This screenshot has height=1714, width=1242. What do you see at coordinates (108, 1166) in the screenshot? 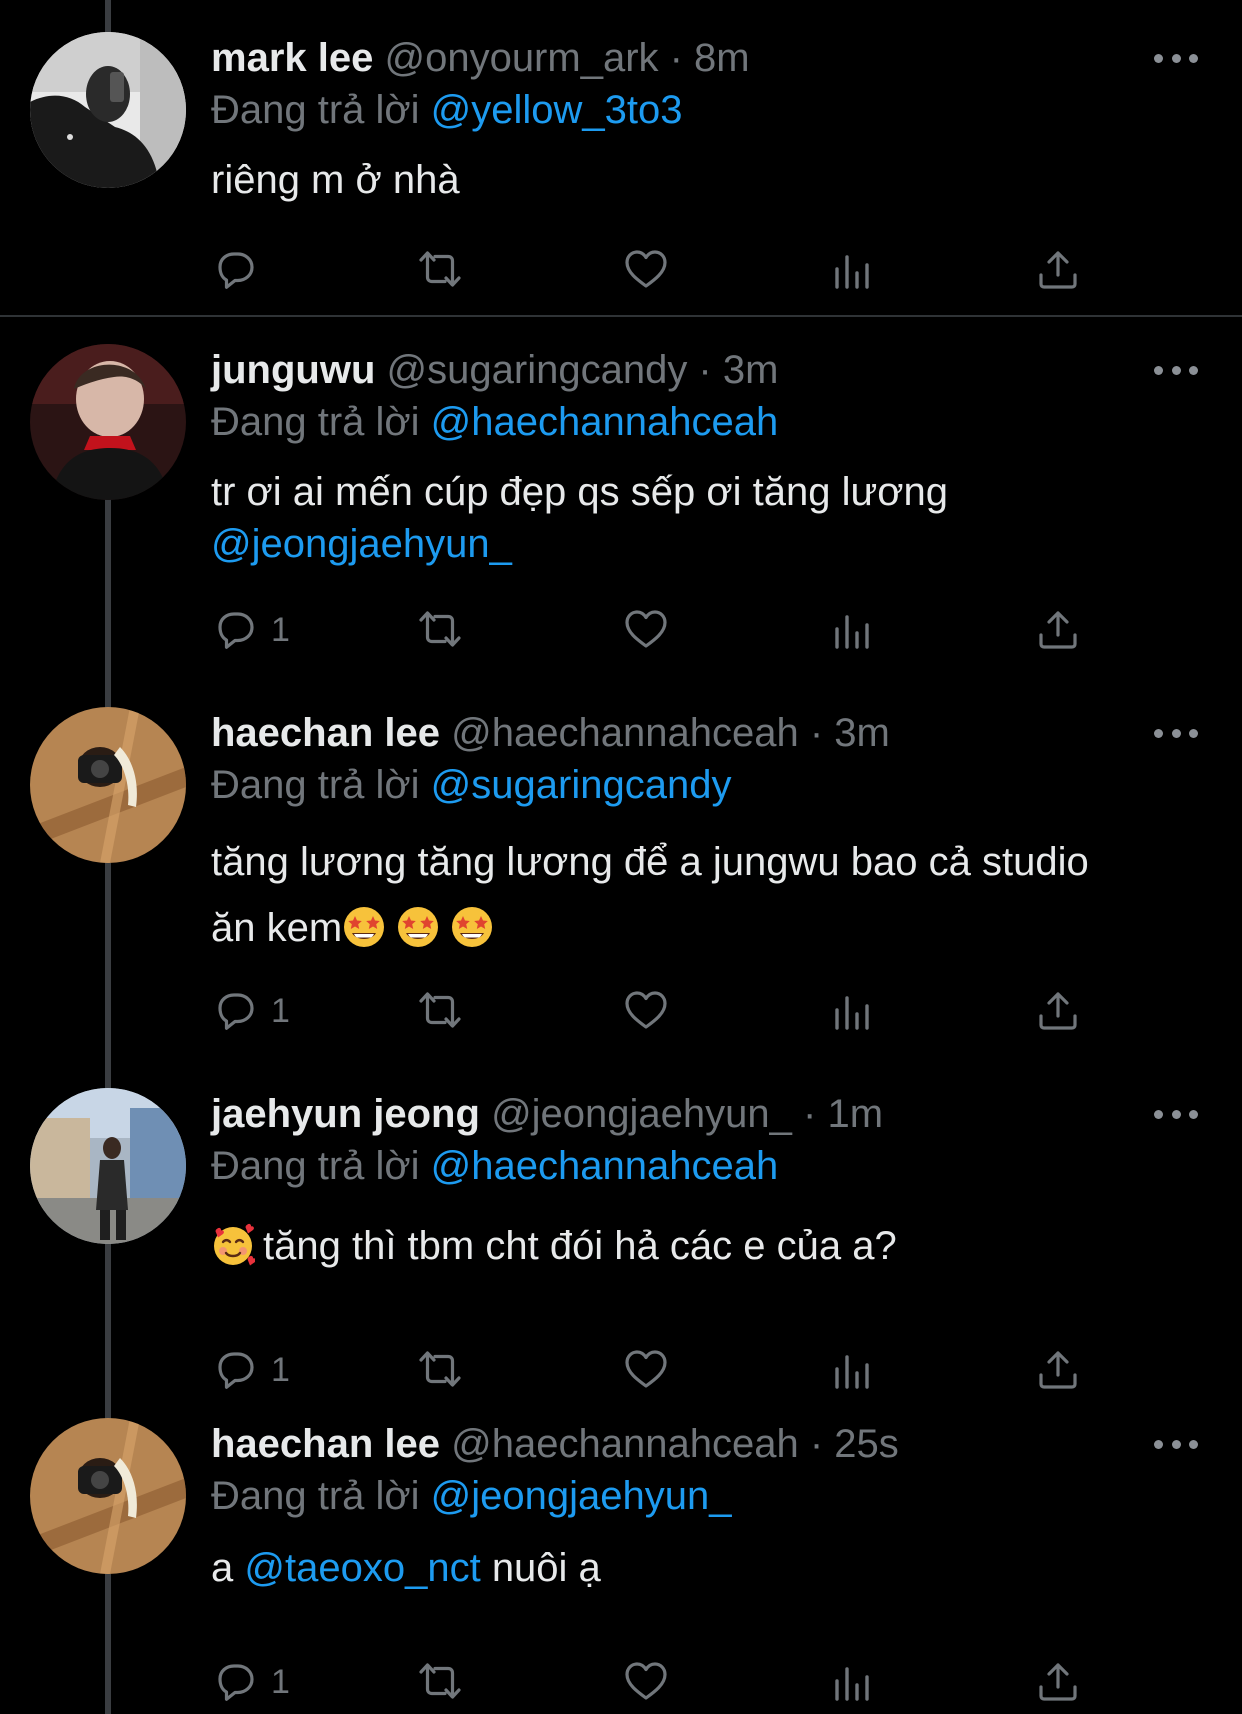
I see `avatar-jaehyun-jeong` at bounding box center [108, 1166].